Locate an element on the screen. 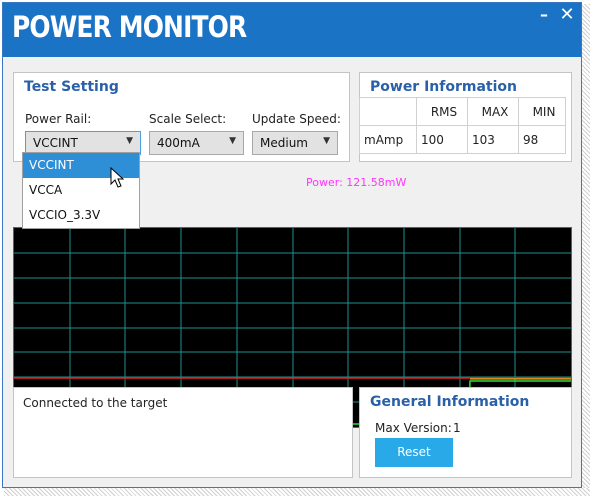  window-shadow-right is located at coordinates (586, 247).